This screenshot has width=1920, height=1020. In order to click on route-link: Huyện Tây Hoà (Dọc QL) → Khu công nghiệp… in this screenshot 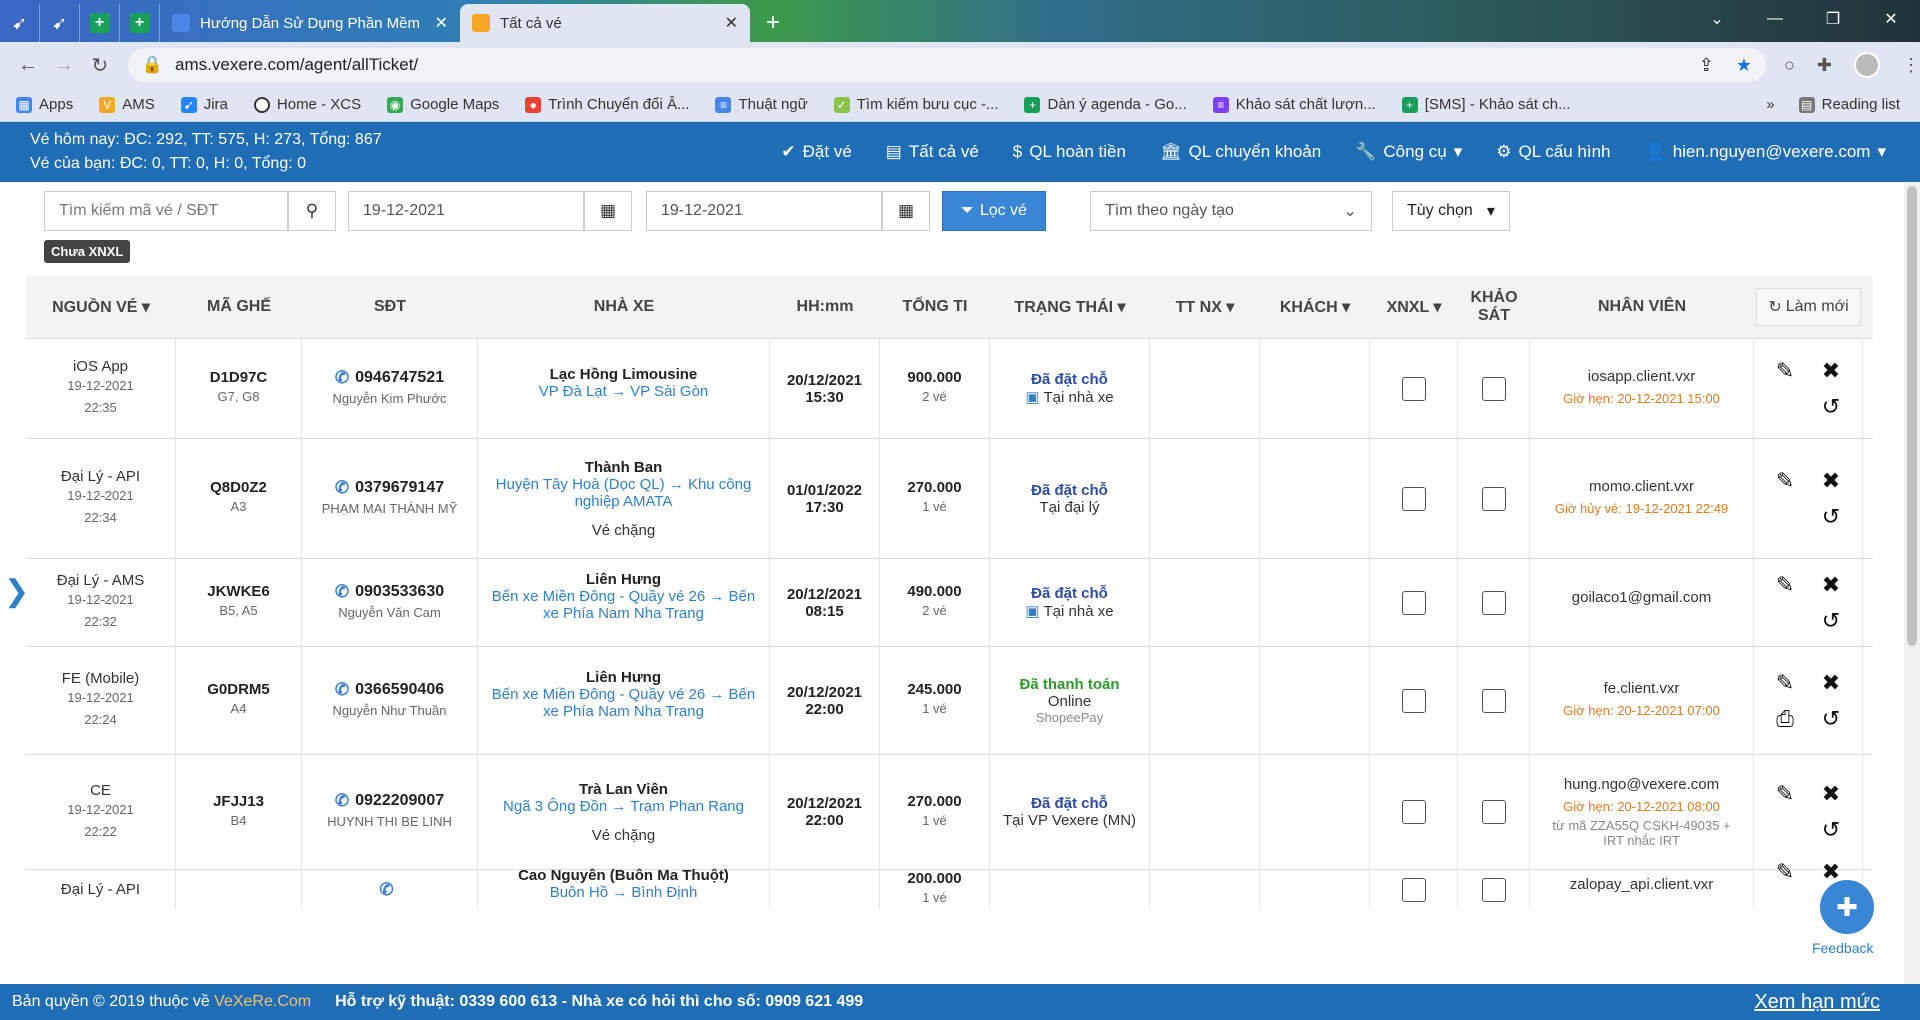, I will do `click(623, 493)`.